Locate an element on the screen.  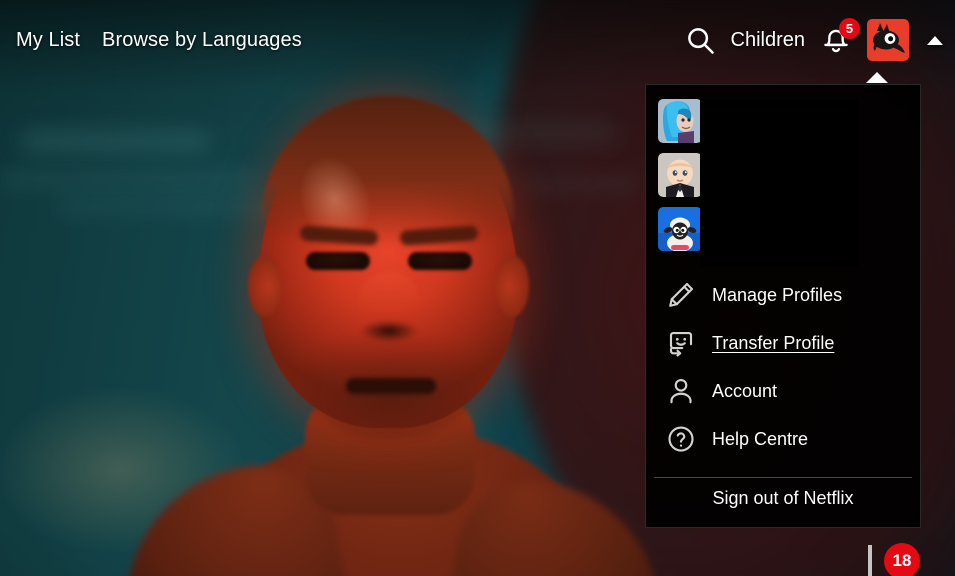
search-button is located at coordinates (700, 40).